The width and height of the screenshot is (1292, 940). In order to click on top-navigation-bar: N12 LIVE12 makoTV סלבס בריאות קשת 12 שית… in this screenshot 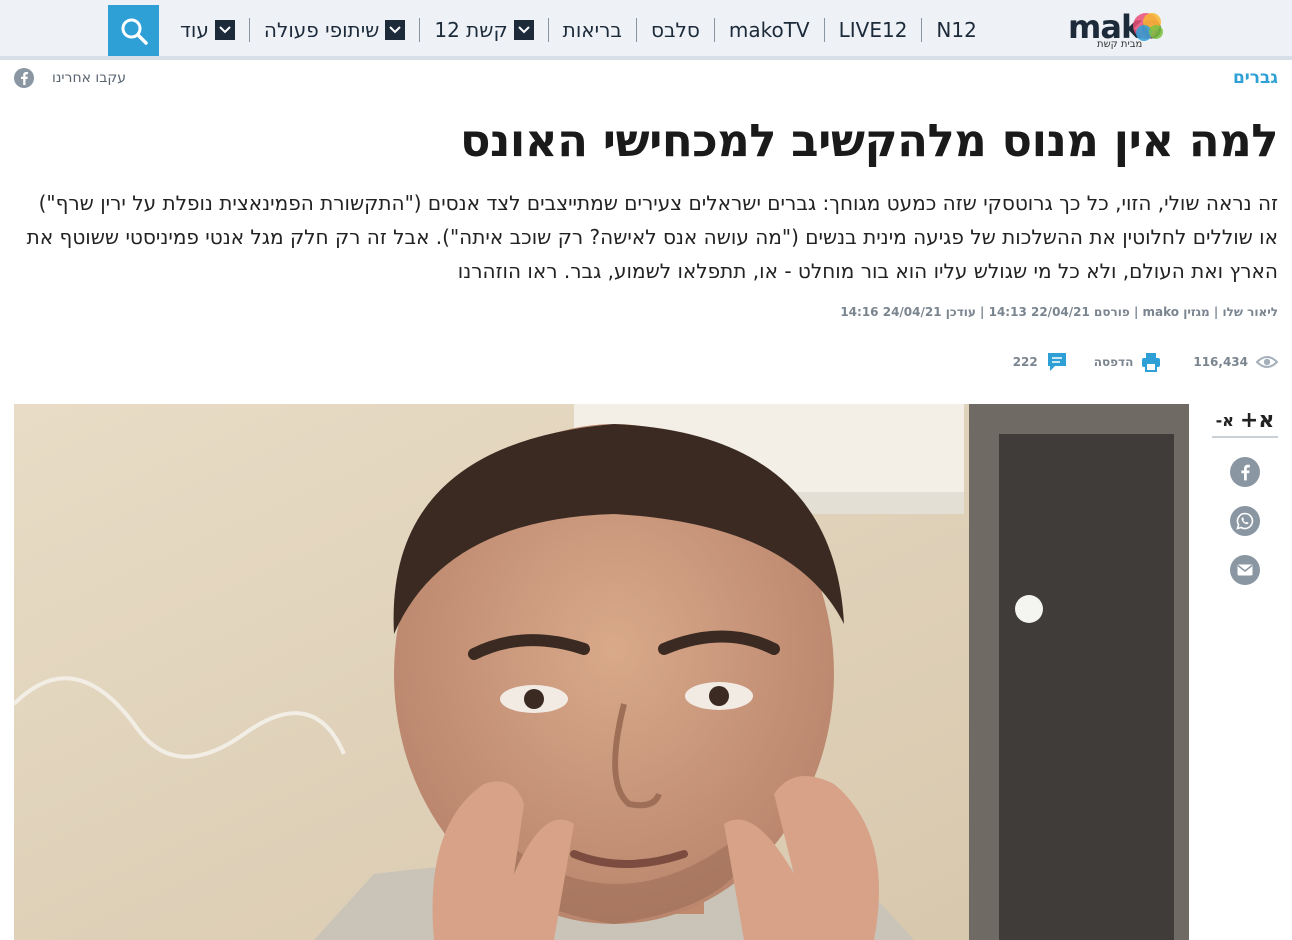, I will do `click(646, 30)`.